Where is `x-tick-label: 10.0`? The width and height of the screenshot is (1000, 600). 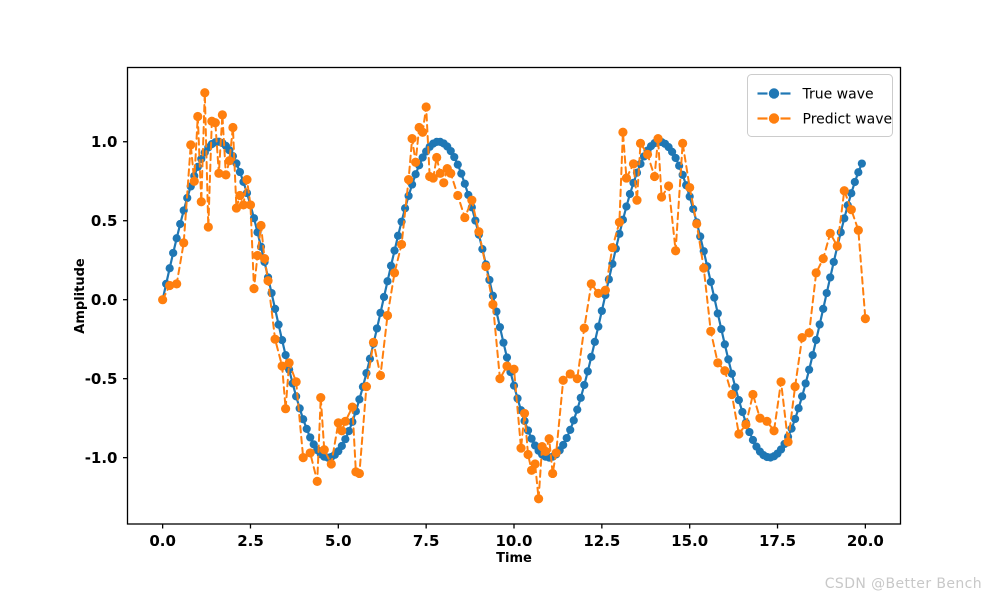
x-tick-label: 10.0 is located at coordinates (513, 541).